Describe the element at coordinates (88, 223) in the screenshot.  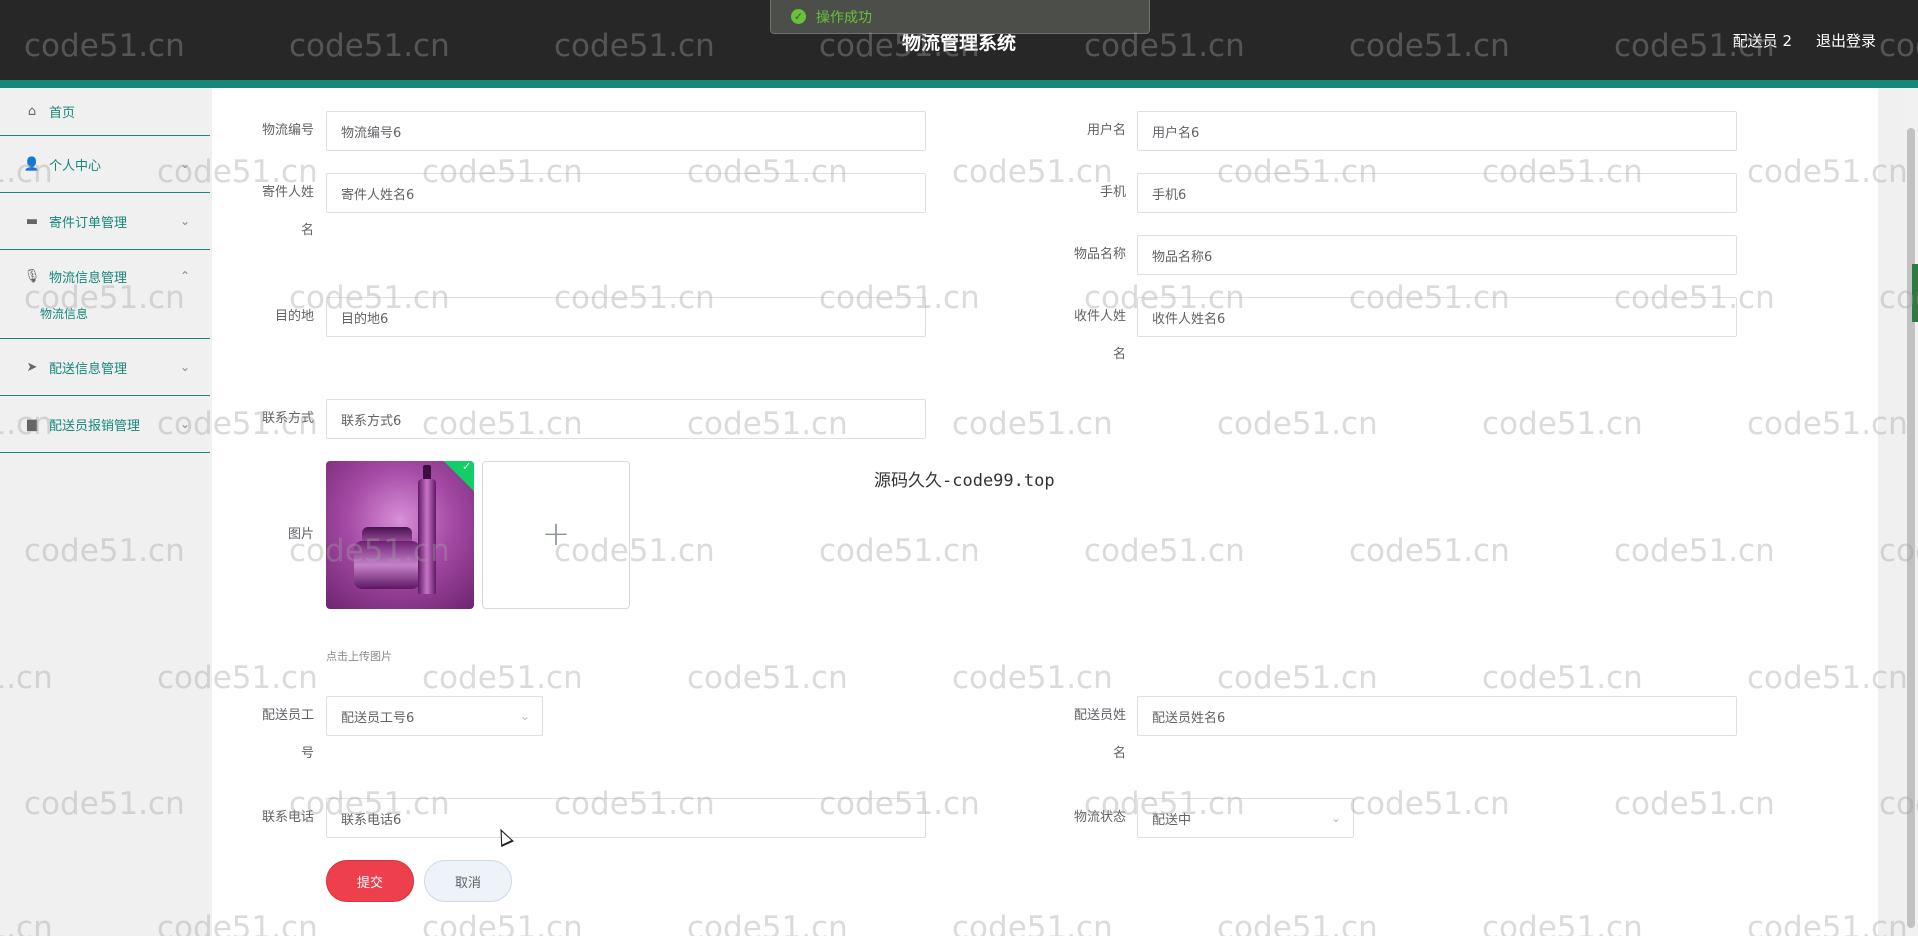
I see `sidebar-item-label: 寄件订单管理` at that location.